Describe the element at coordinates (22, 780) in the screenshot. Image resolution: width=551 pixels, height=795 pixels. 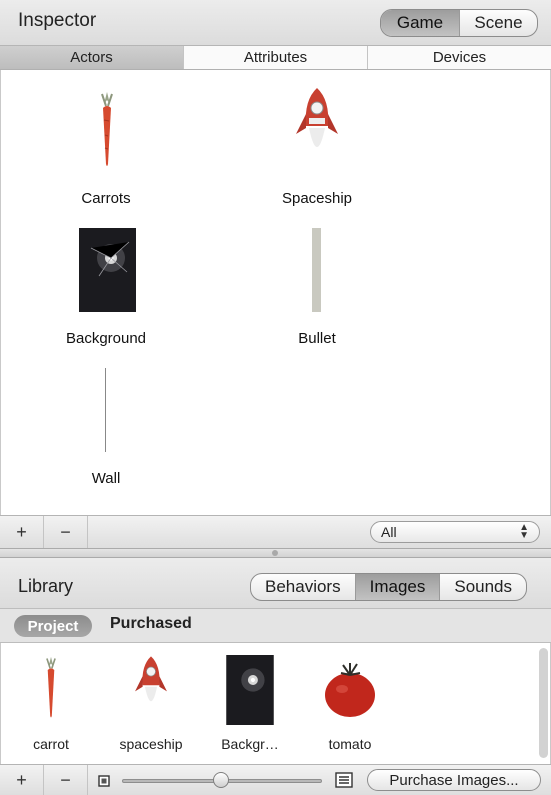
I see `add-image-button: +` at that location.